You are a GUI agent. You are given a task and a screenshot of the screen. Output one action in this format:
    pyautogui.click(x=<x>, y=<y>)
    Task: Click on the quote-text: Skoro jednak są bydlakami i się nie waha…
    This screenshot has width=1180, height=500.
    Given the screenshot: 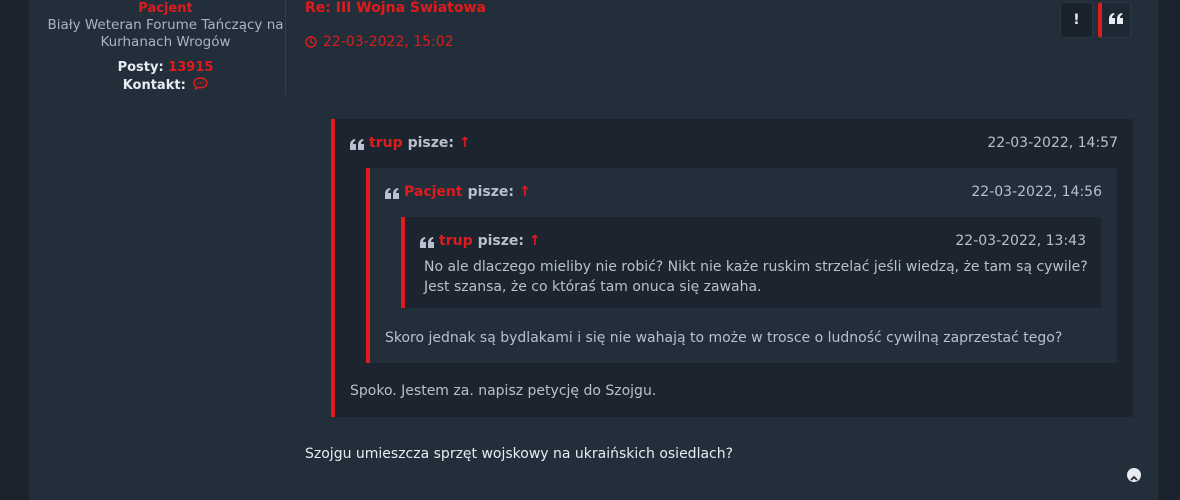 What is the action you would take?
    pyautogui.click(x=724, y=338)
    